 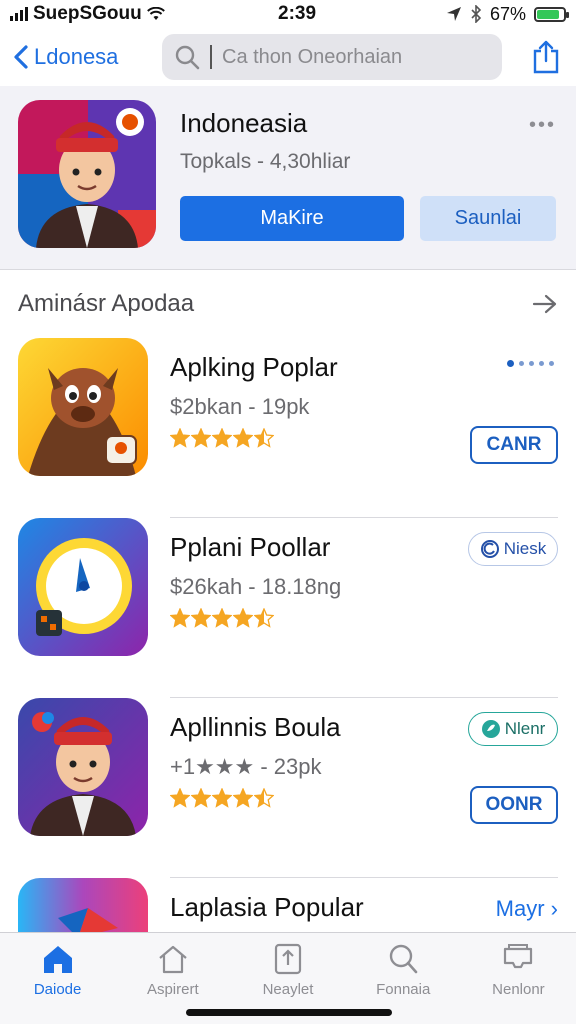 I want to click on secondary-action-button: Saunlai, so click(x=488, y=218).